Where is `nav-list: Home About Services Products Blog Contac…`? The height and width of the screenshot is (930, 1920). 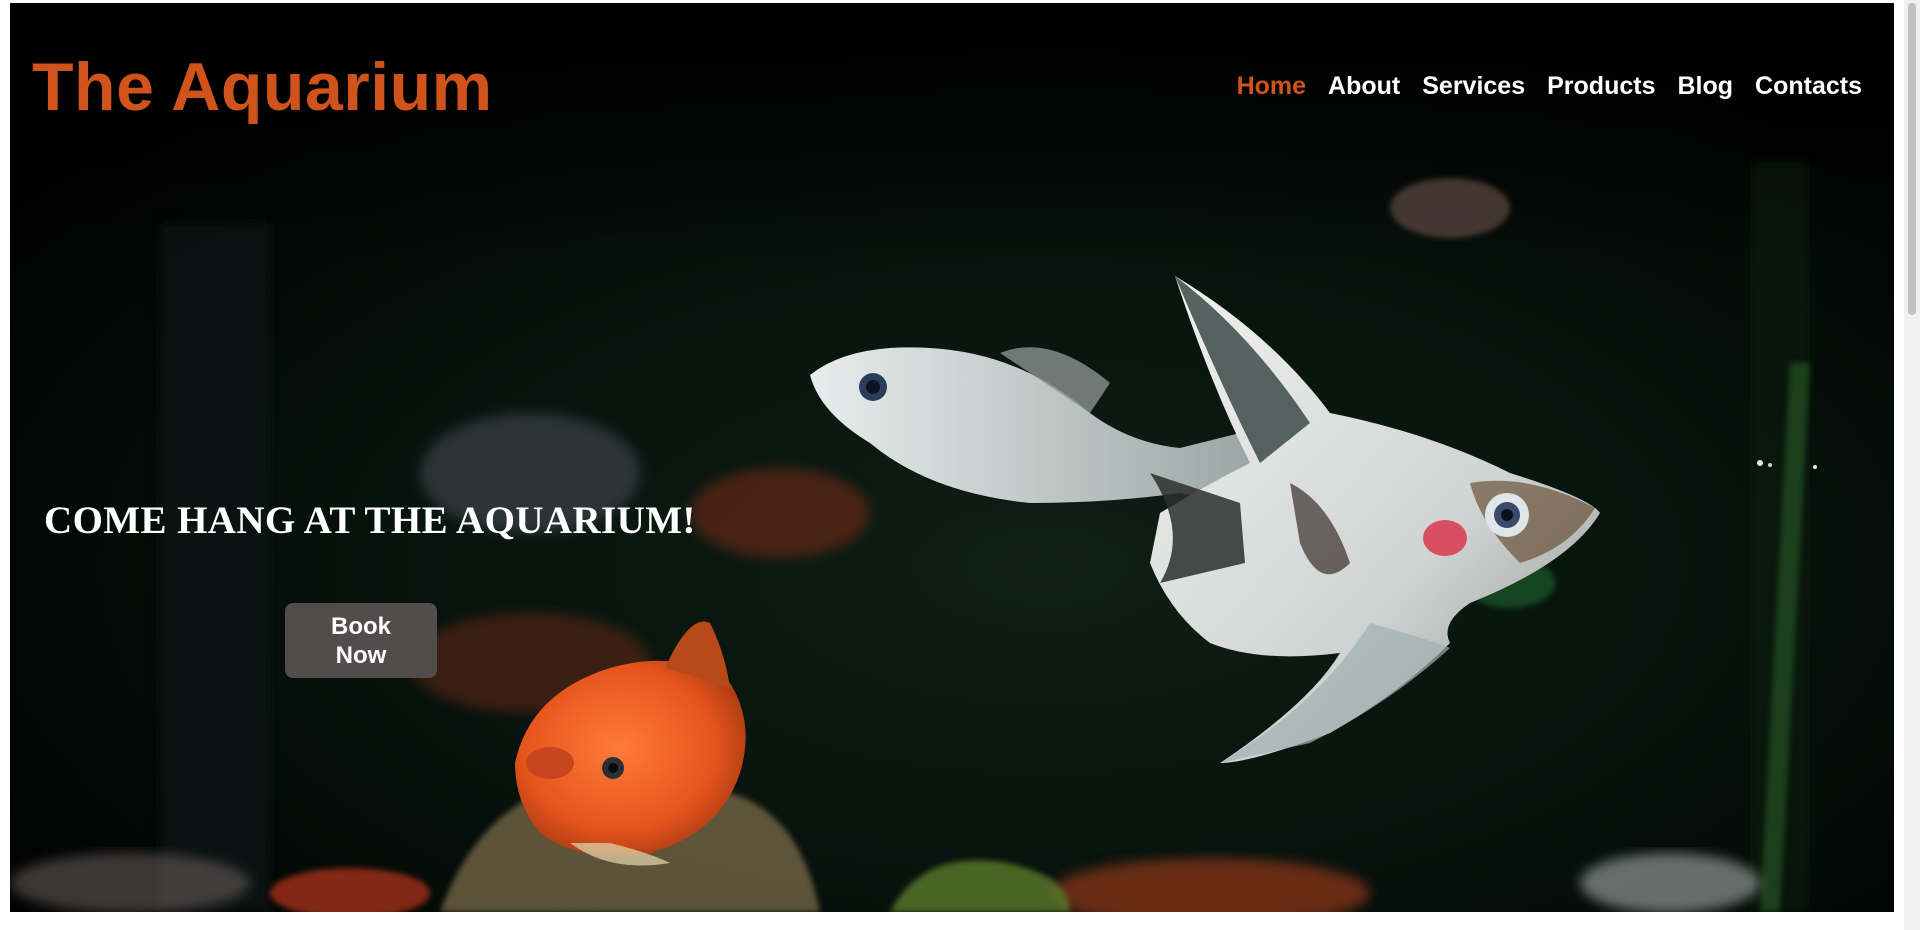
nav-list: Home About Services Products Blog Contac… is located at coordinates (1549, 86).